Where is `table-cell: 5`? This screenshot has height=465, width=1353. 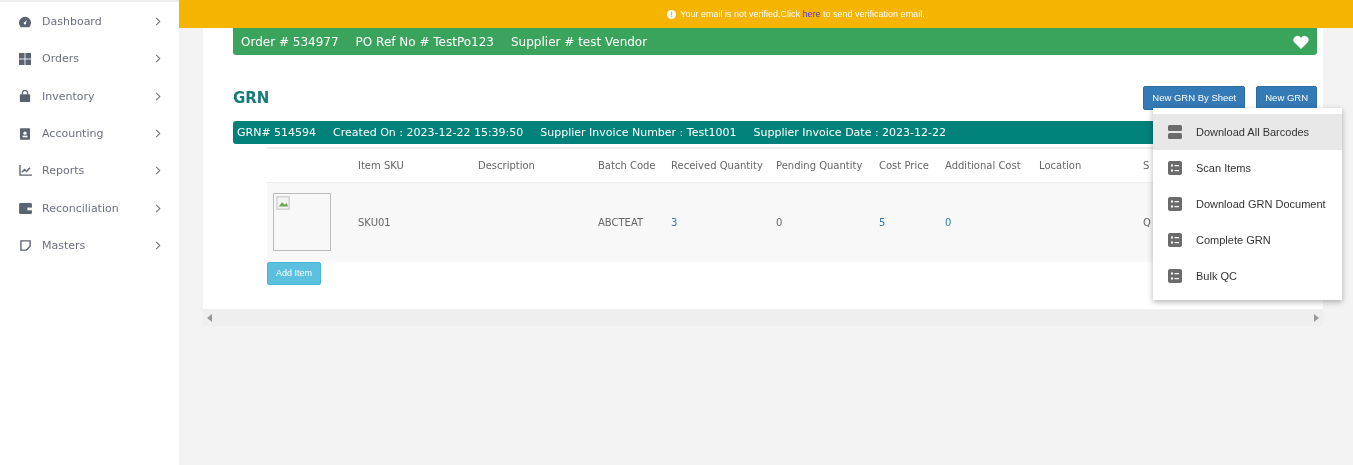 table-cell: 5 is located at coordinates (882, 222).